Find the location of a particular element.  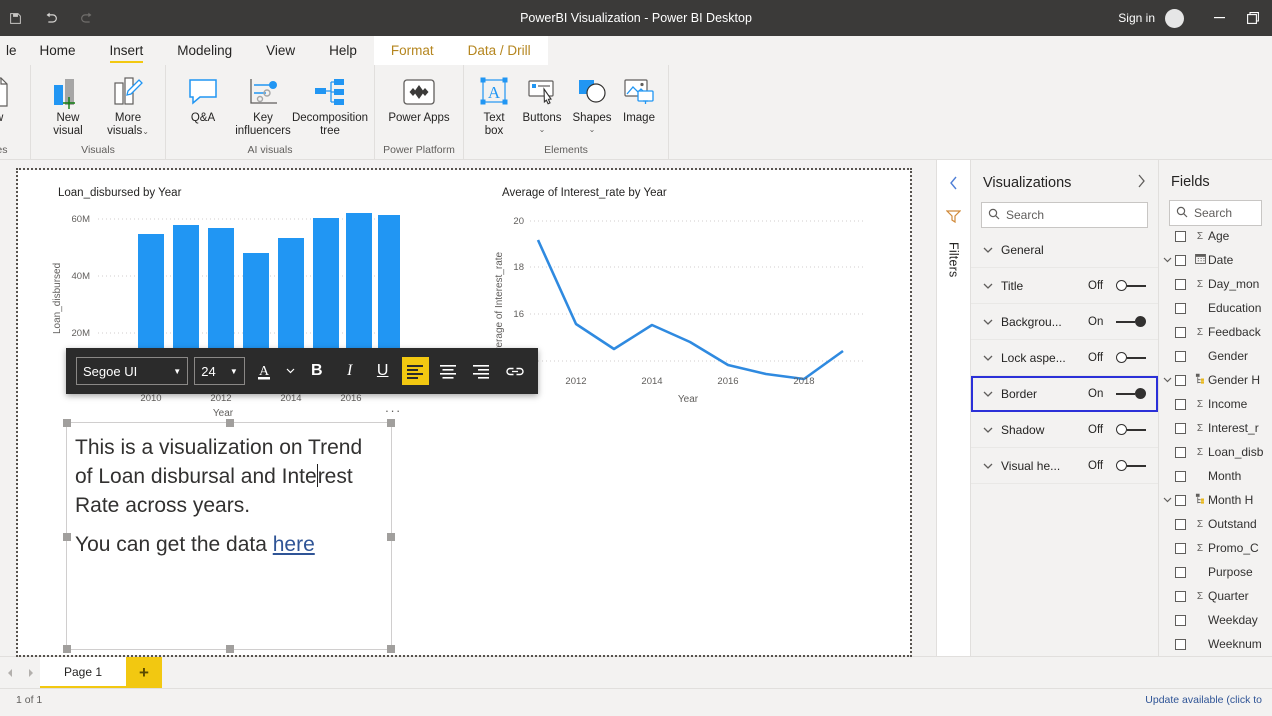

buttons-chevron-down-icon: ⌄ is located at coordinates (542, 129).